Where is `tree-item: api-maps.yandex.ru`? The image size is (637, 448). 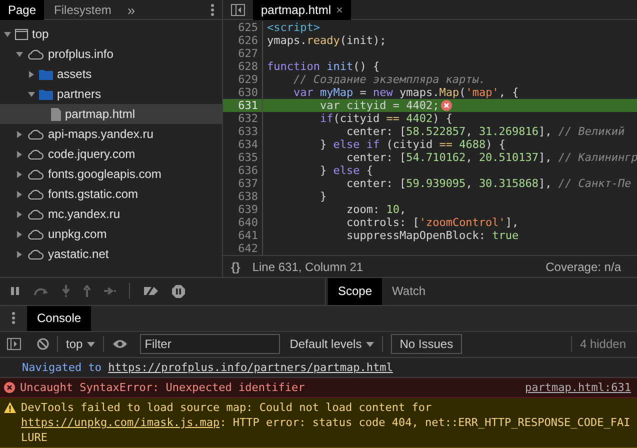 tree-item: api-maps.yandex.ru is located at coordinates (111, 134).